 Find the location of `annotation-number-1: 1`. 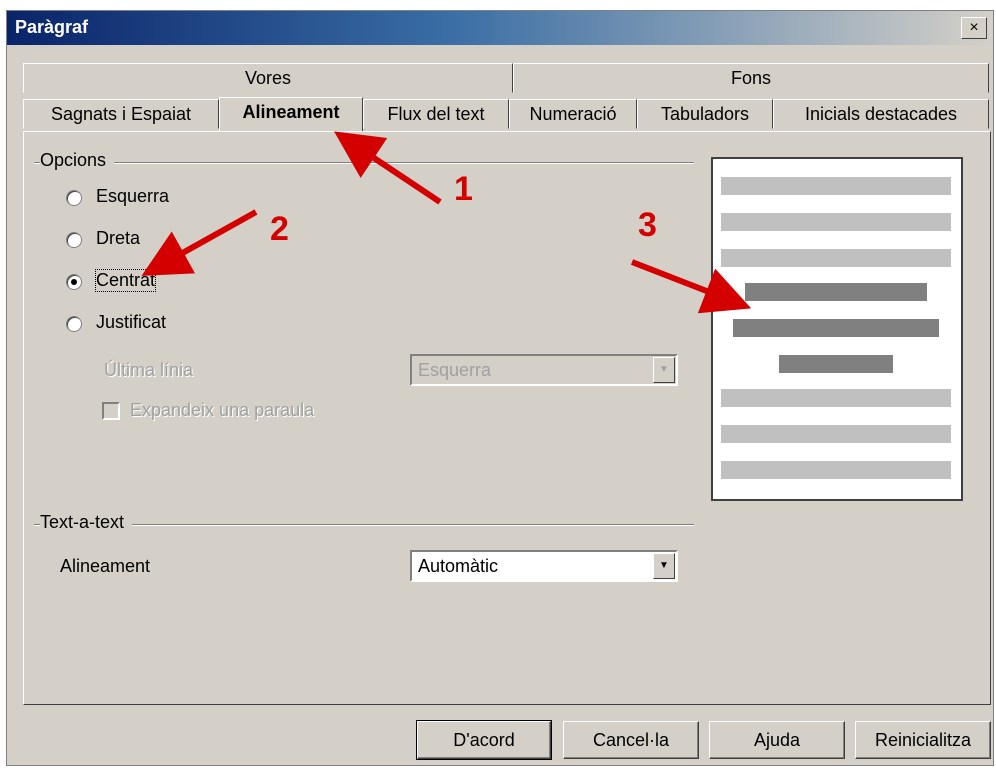

annotation-number-1: 1 is located at coordinates (463, 189).